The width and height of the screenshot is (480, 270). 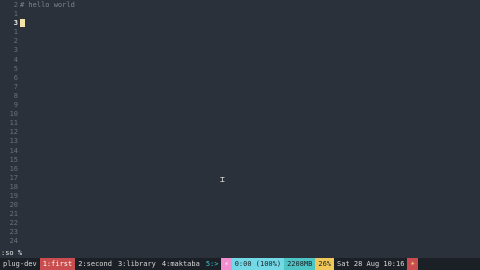 What do you see at coordinates (15, 68) in the screenshot?
I see `line-number: 5` at bounding box center [15, 68].